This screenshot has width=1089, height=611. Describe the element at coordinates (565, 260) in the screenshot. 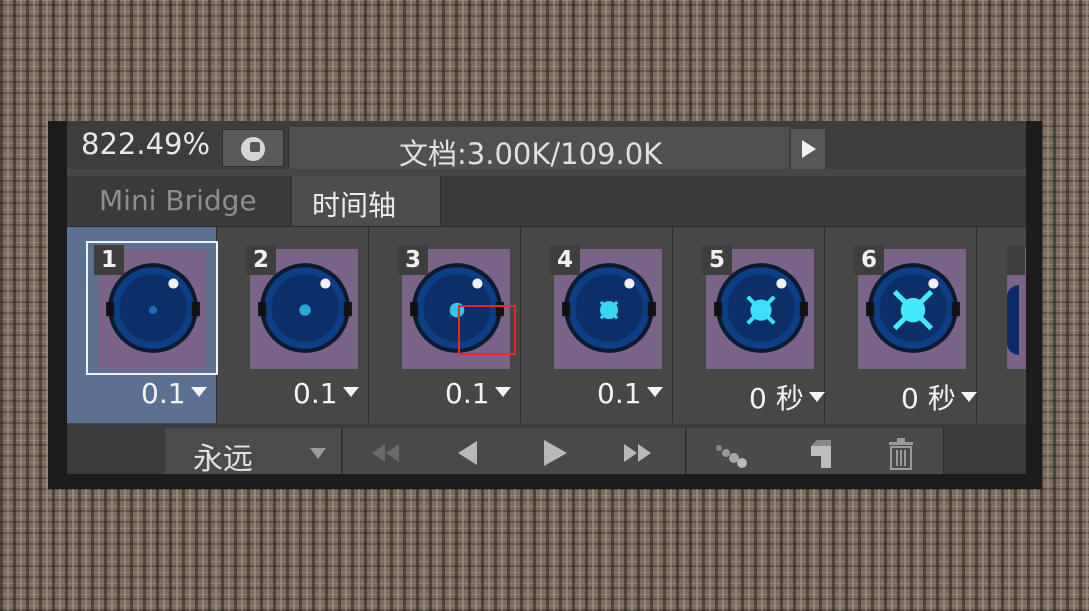

I see `frame-number: 4` at that location.